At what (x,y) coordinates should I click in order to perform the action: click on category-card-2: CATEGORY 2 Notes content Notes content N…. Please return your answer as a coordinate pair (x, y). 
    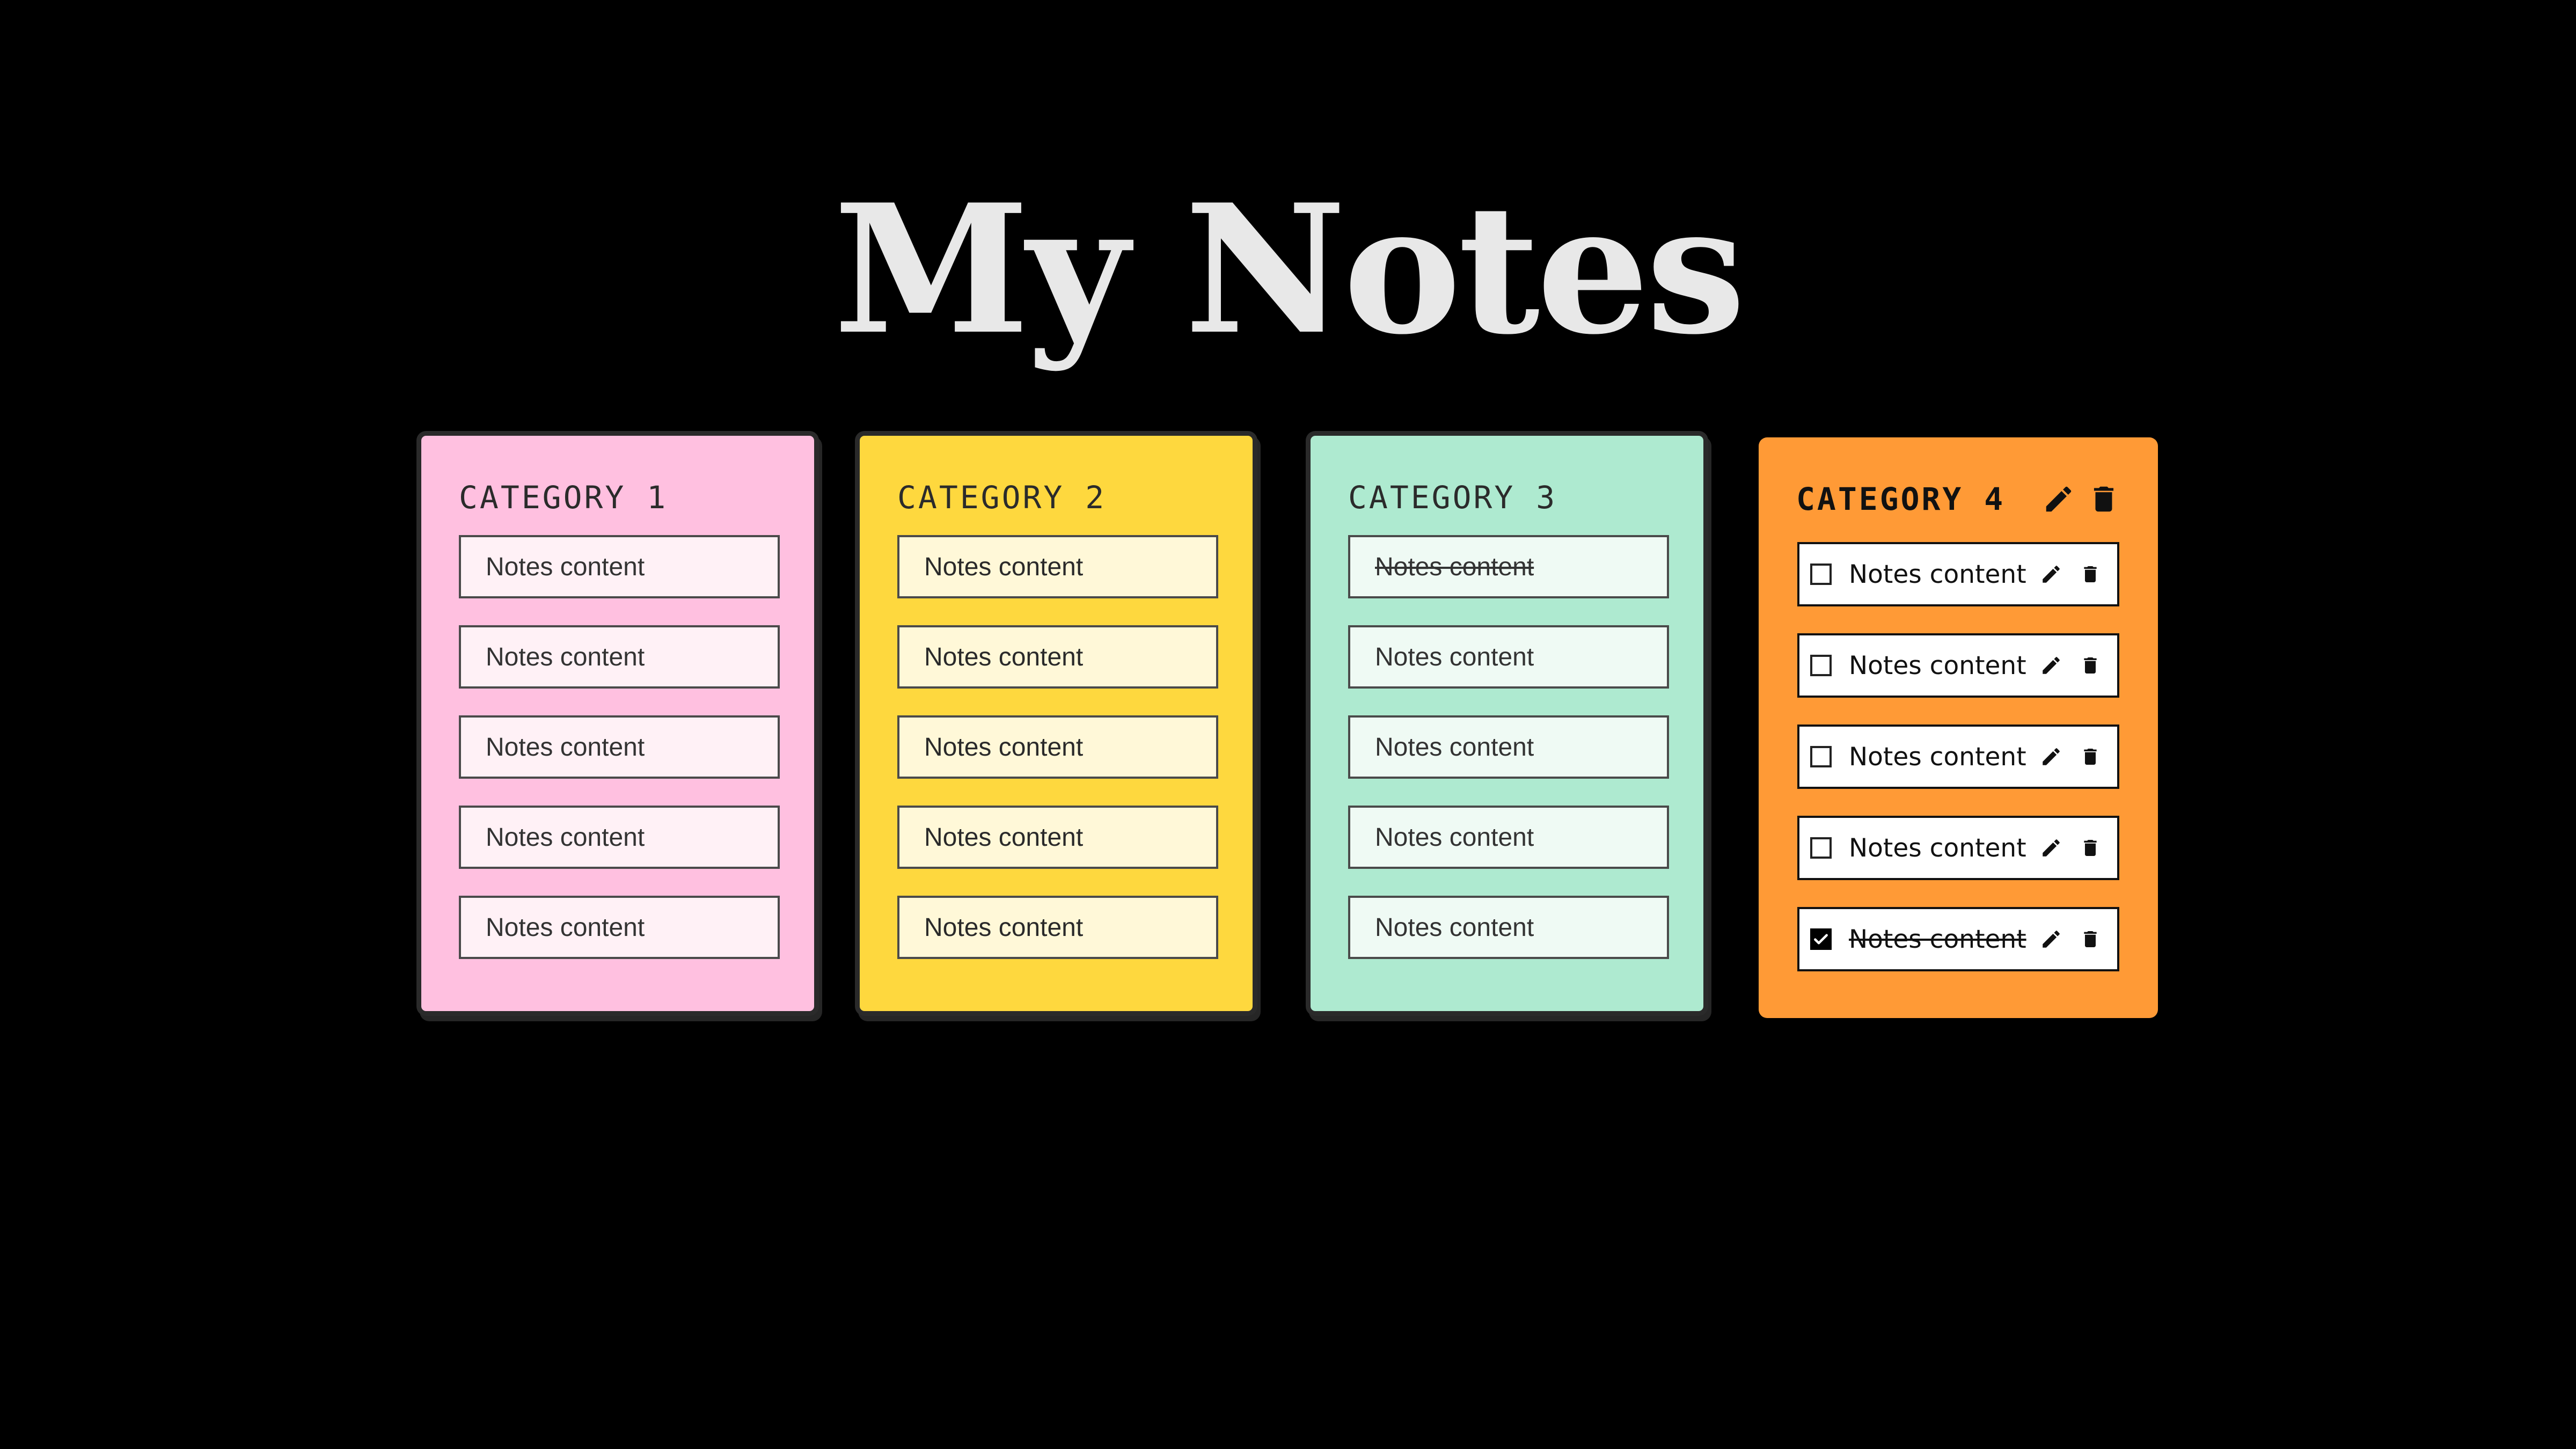
    Looking at the image, I should click on (1056, 723).